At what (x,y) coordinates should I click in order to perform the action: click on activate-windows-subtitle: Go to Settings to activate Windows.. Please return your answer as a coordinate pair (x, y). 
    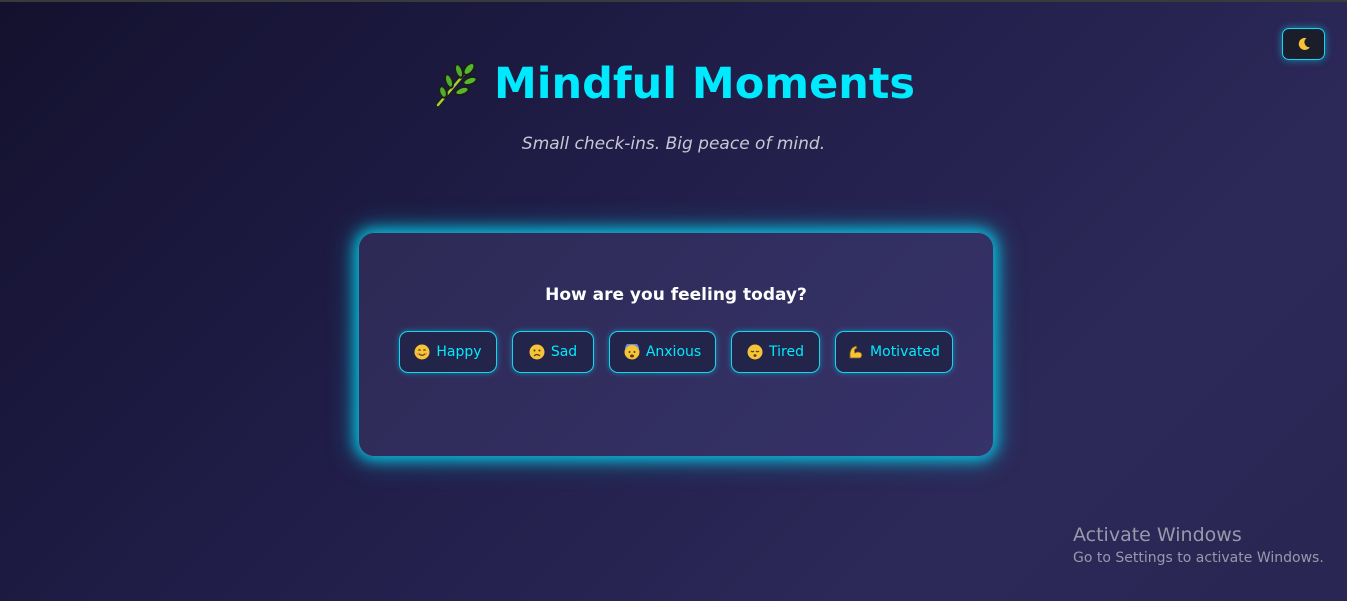
    Looking at the image, I should click on (1198, 558).